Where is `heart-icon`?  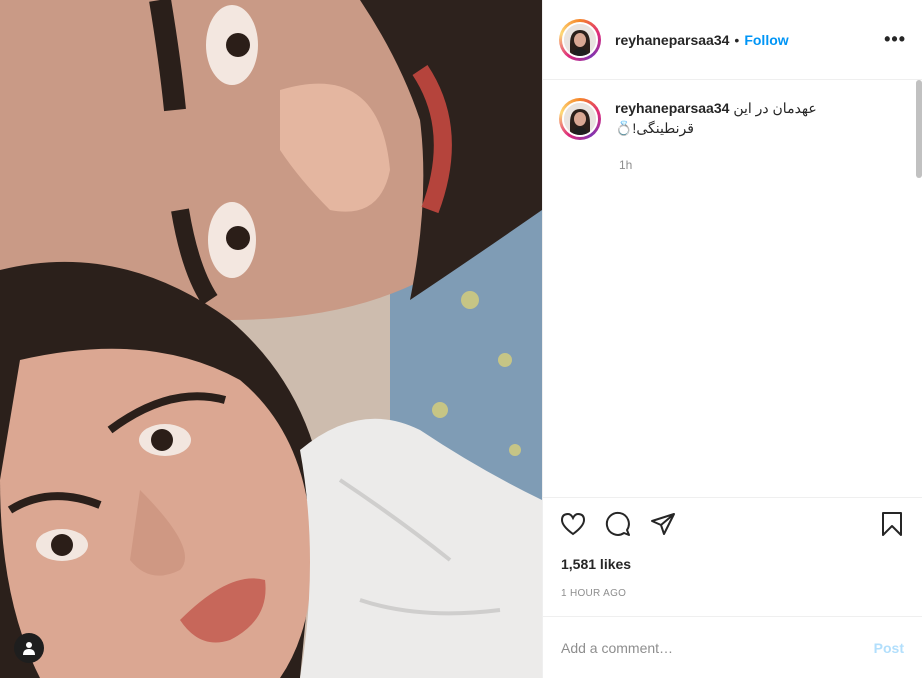 heart-icon is located at coordinates (573, 523).